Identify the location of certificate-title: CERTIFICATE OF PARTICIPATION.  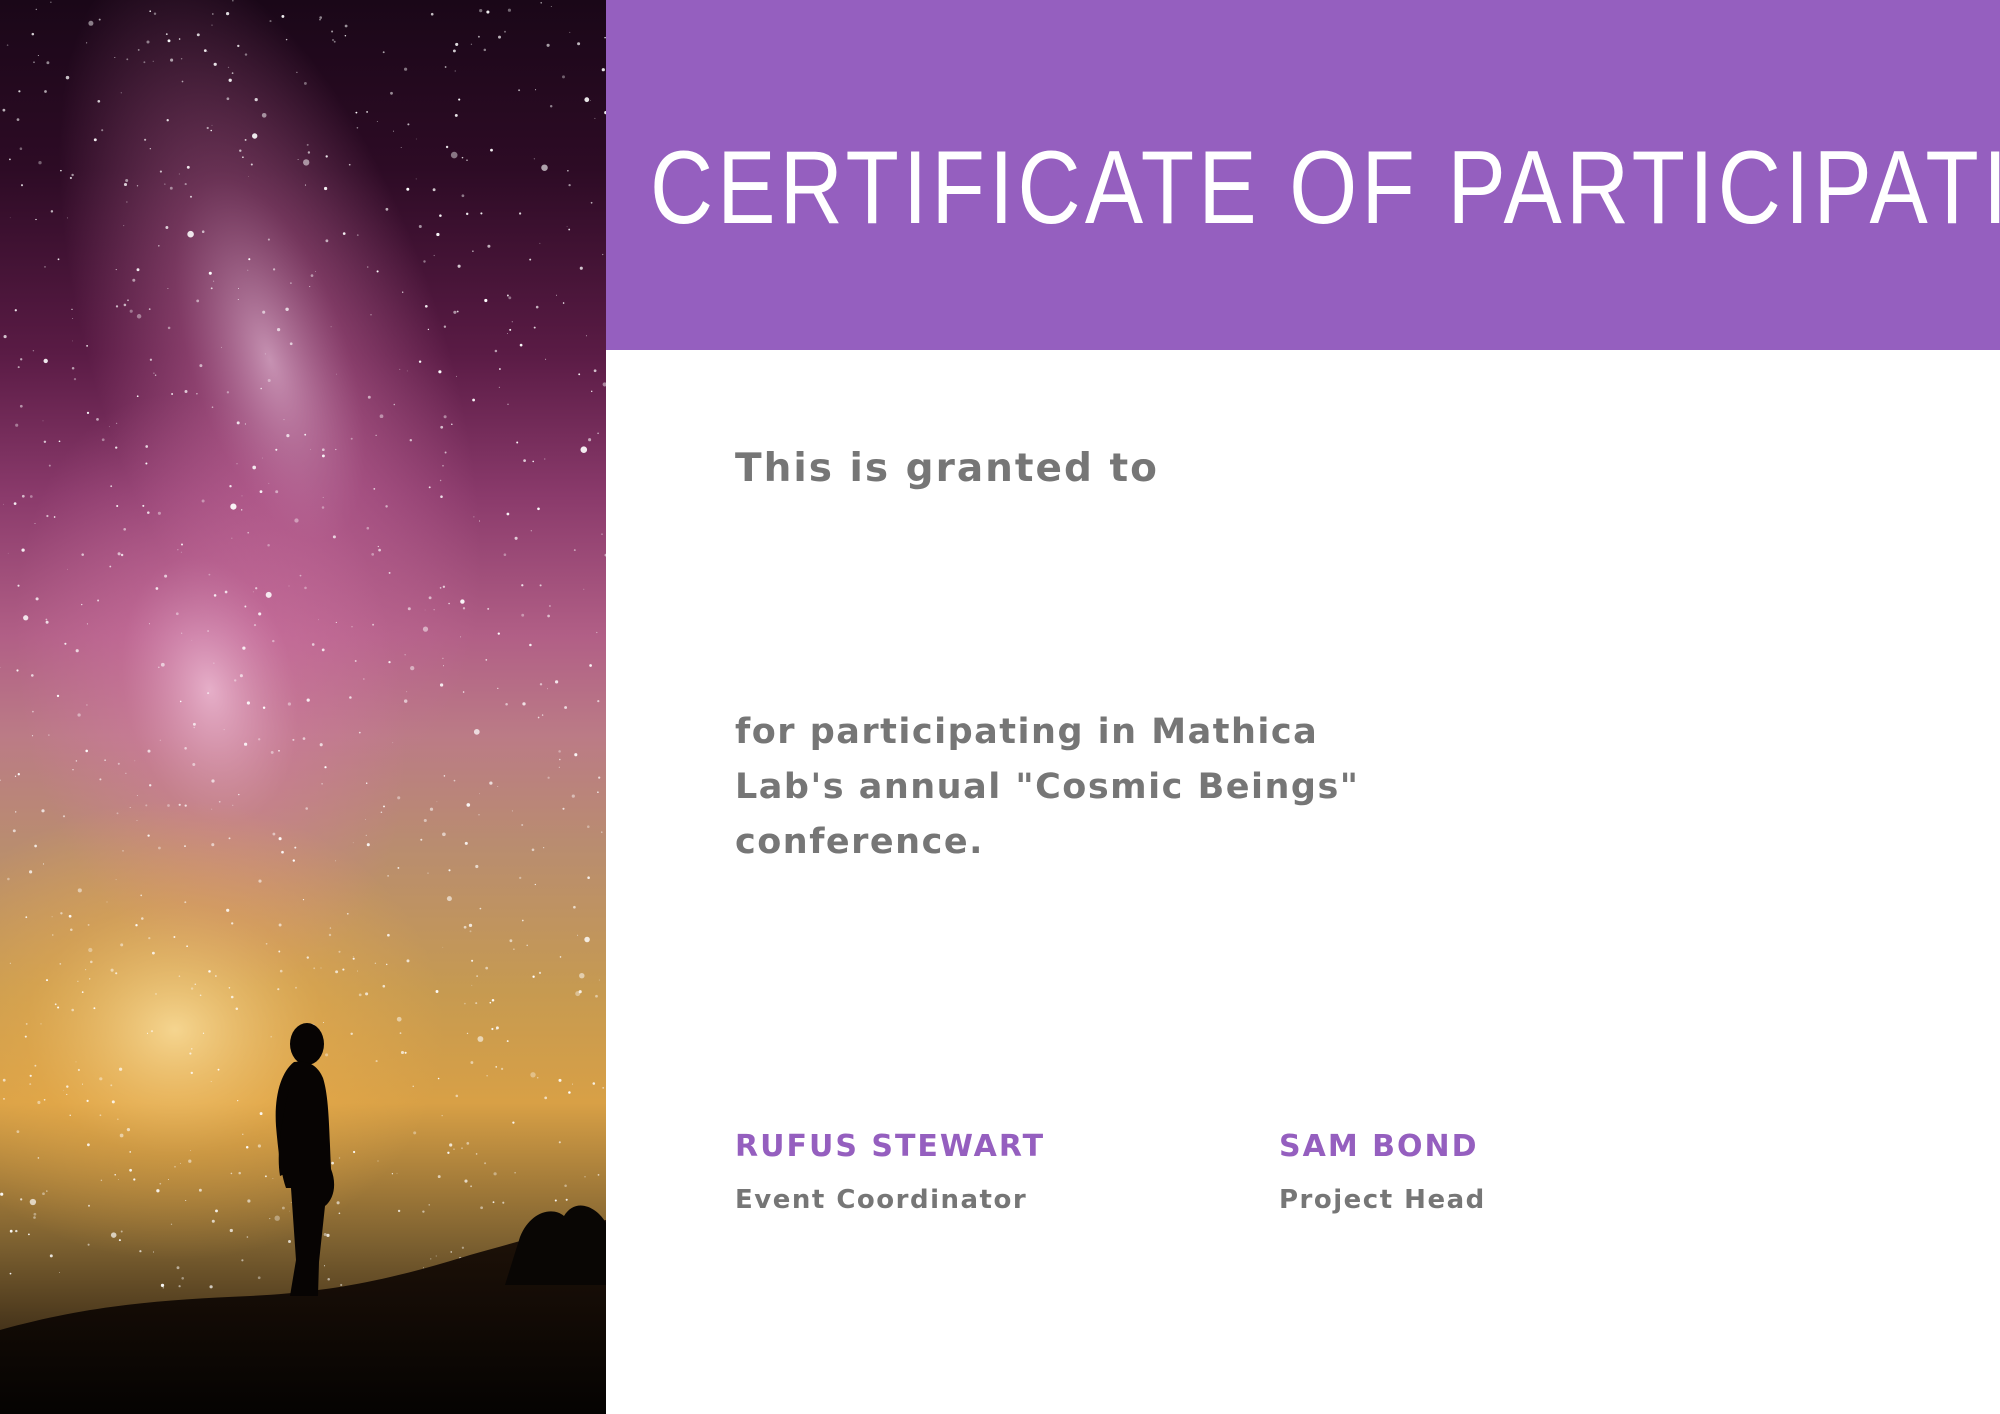
(1325, 188).